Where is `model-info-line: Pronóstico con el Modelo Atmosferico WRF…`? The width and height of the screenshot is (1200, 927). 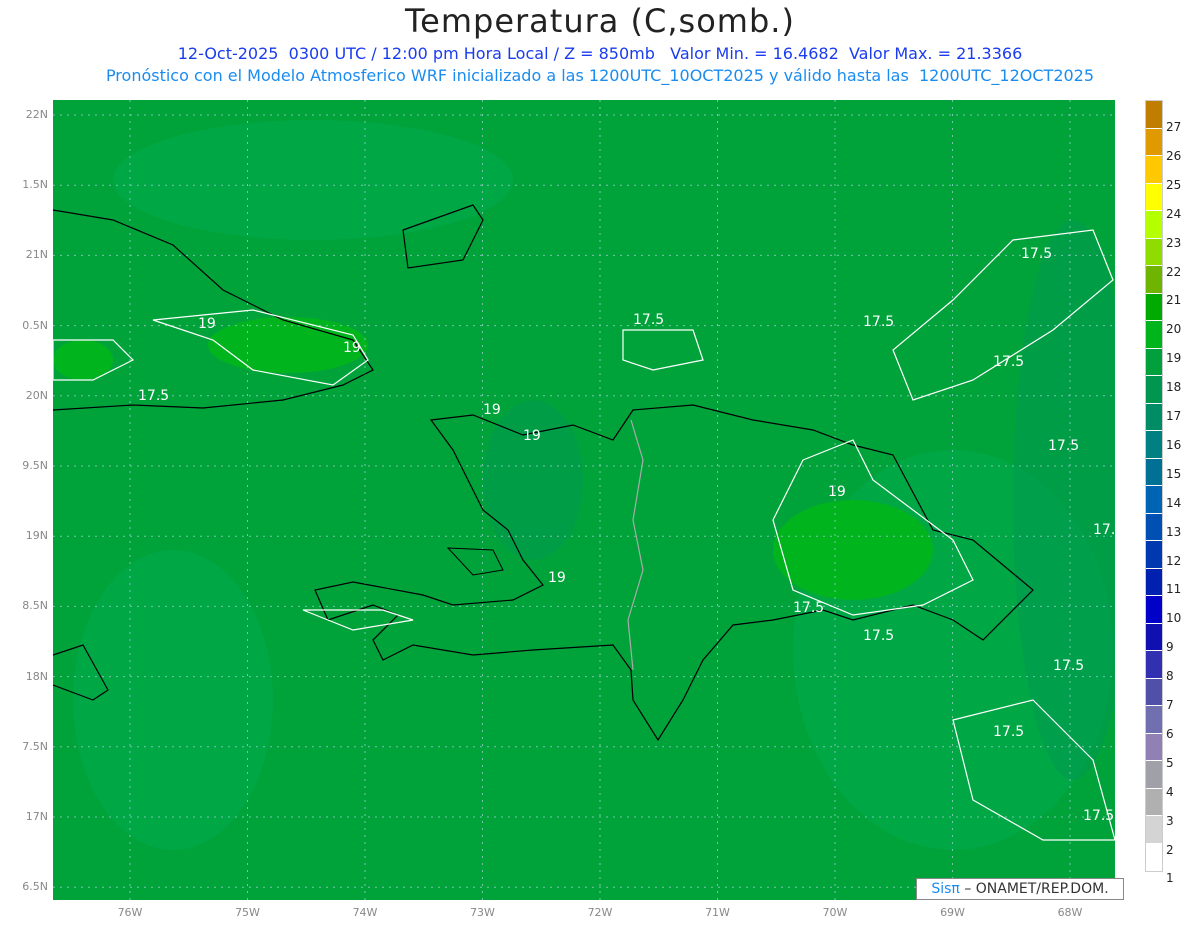 model-info-line: Pronóstico con el Modelo Atmosferico WRF… is located at coordinates (600, 75).